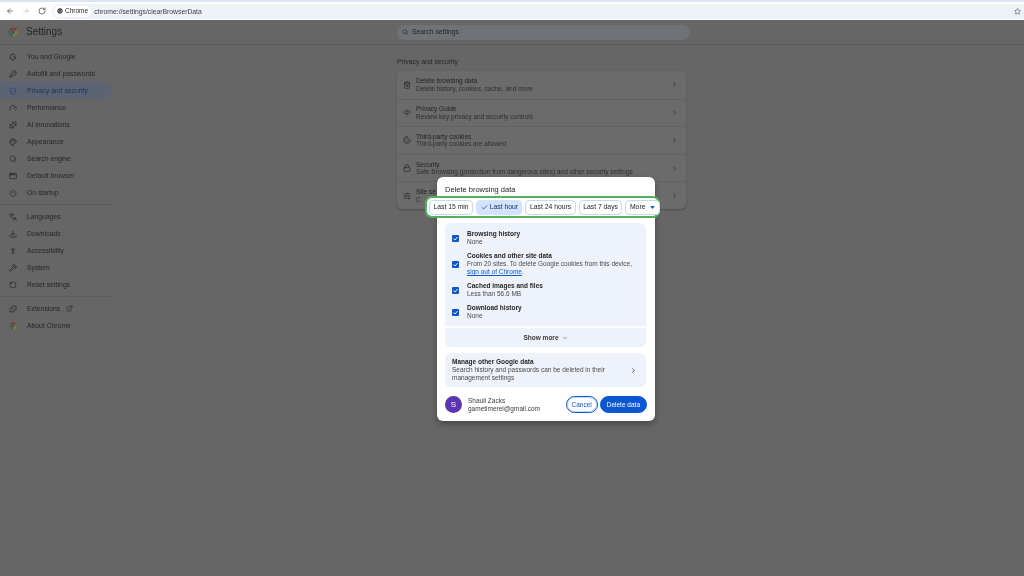 Image resolution: width=1024 pixels, height=576 pixels. Describe the element at coordinates (407, 112) in the screenshot. I see `signpost-icon` at that location.